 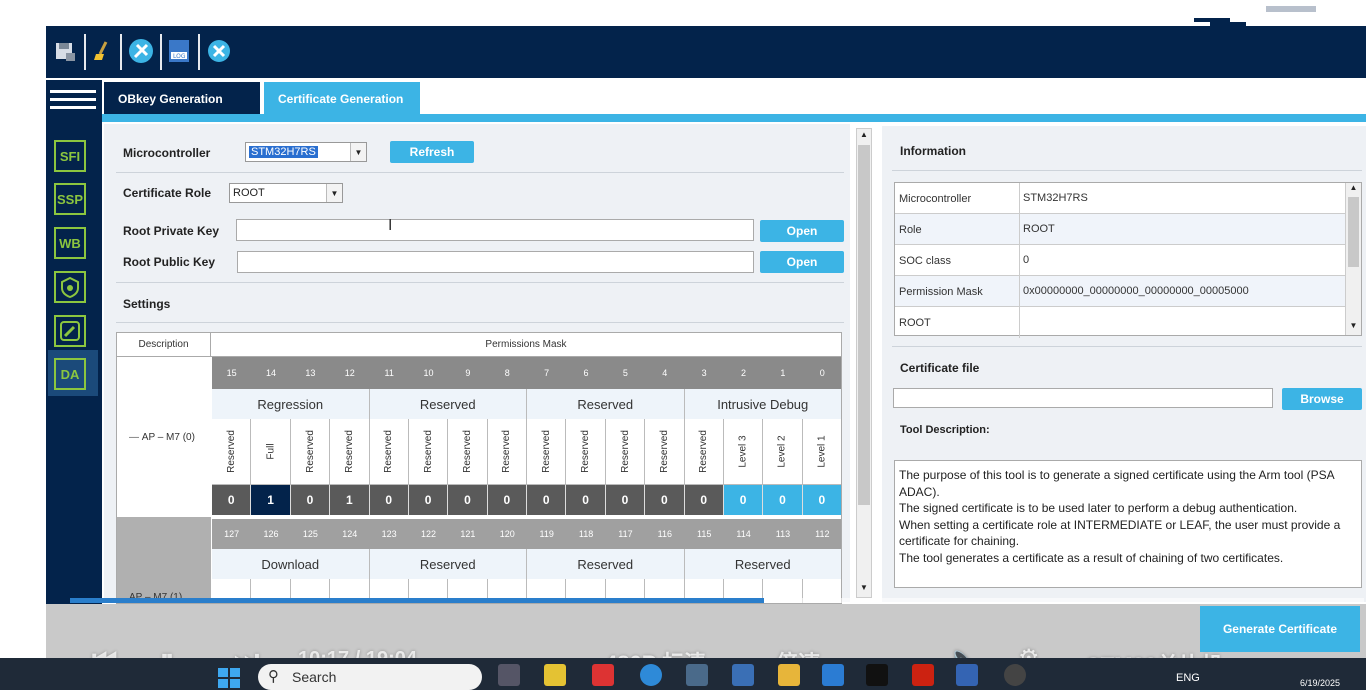 I want to click on task-view-icon, so click(x=509, y=675).